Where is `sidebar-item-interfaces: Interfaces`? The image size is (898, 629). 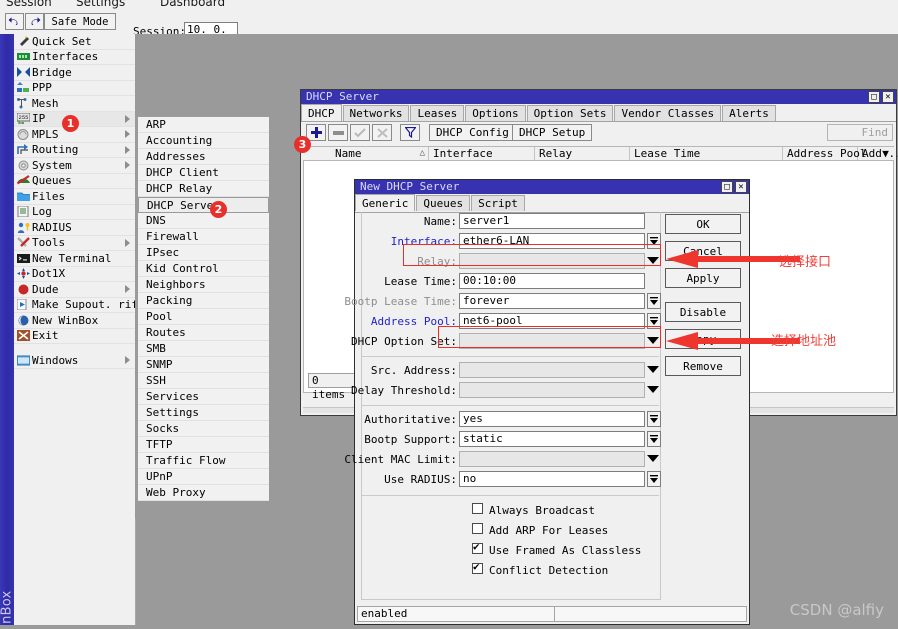 sidebar-item-interfaces: Interfaces is located at coordinates (74, 57).